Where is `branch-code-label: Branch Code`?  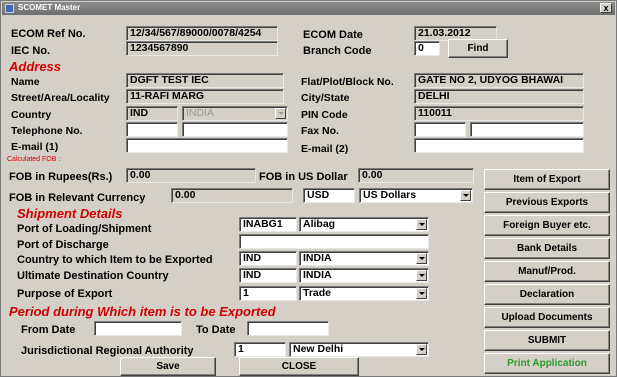
branch-code-label: Branch Code is located at coordinates (337, 51).